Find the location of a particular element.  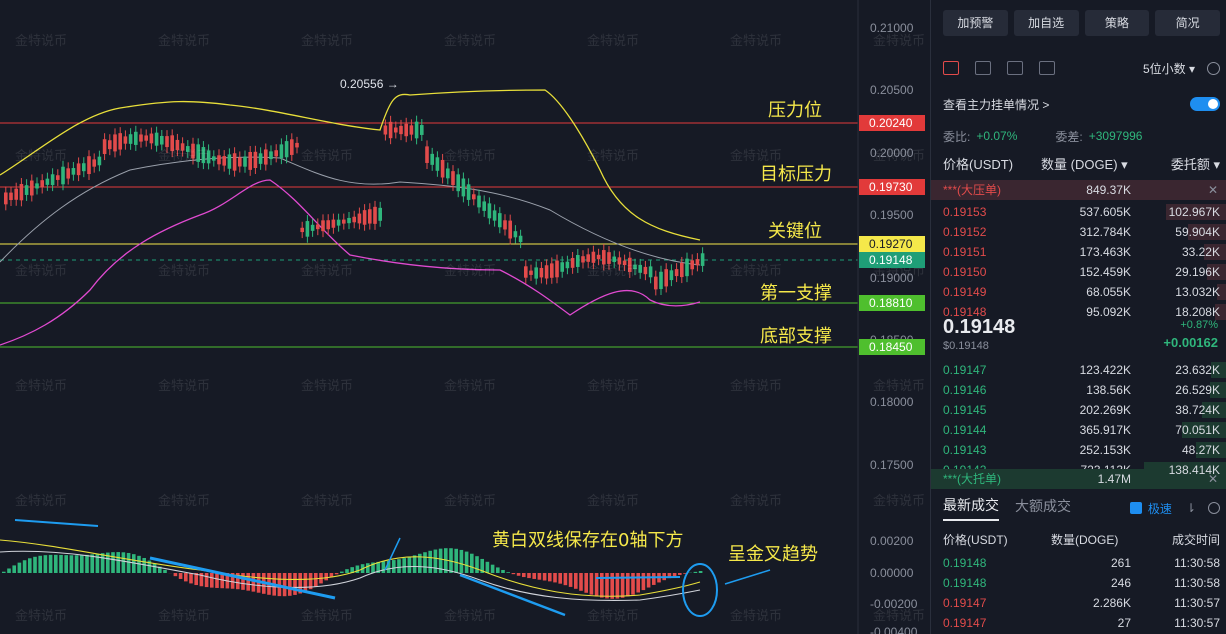

change-absolute: +0.00162 is located at coordinates (1190, 342).